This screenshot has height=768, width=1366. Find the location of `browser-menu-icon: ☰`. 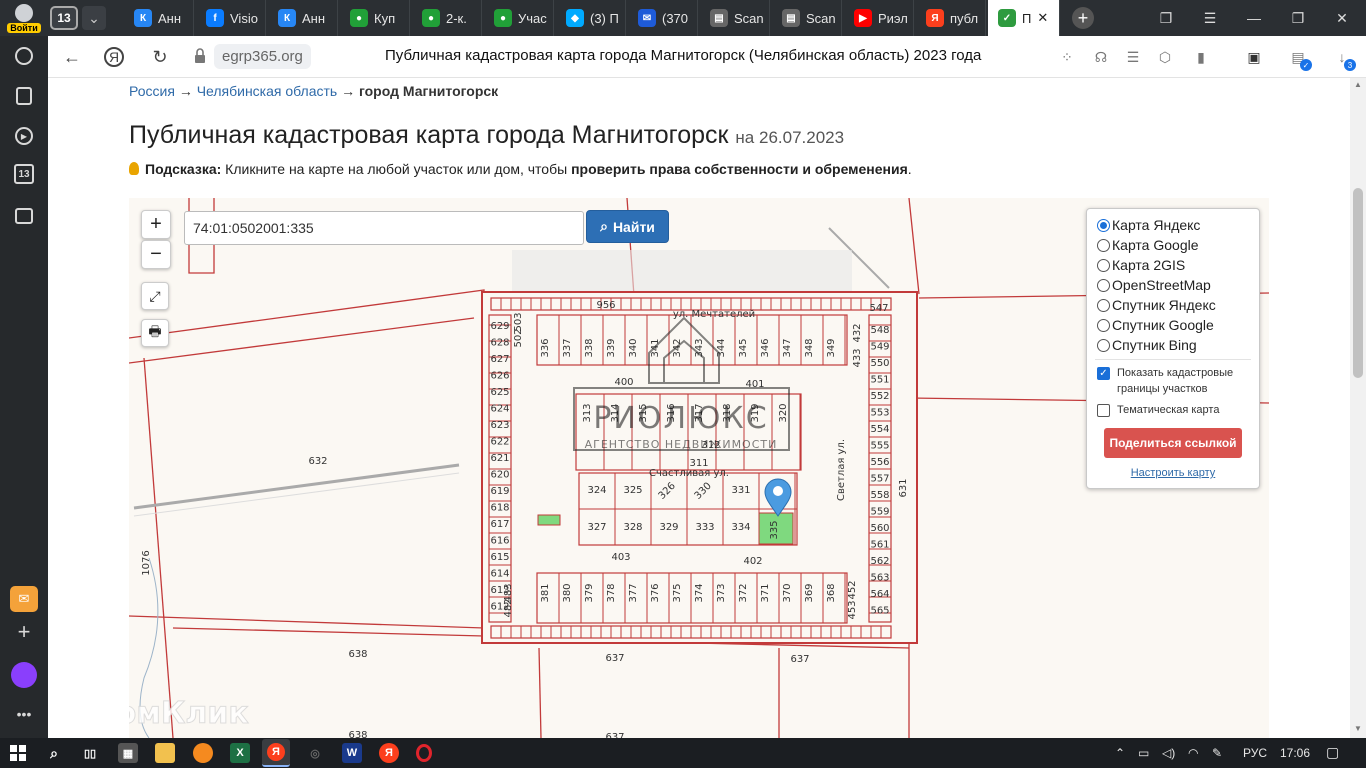

browser-menu-icon: ☰ is located at coordinates (1210, 18).